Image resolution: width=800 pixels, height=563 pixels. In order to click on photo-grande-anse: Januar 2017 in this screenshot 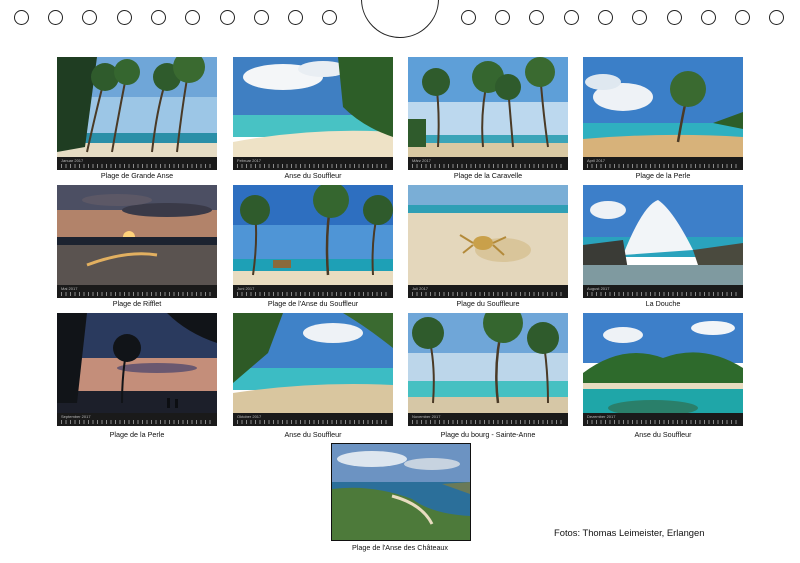, I will do `click(137, 113)`.